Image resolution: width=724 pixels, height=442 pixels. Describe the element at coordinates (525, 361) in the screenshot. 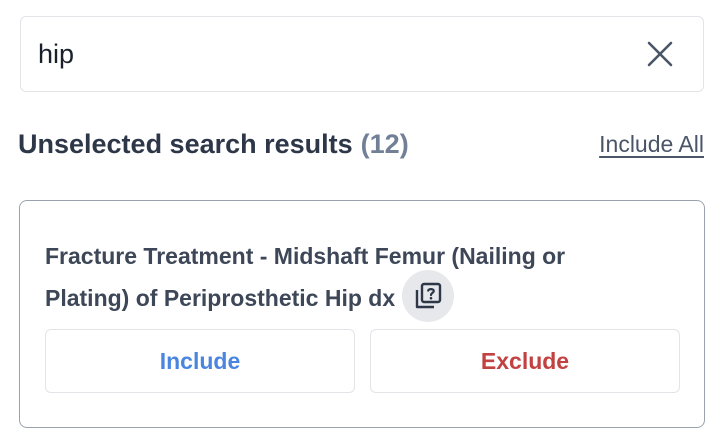

I see `exclude-button: Exclude` at that location.